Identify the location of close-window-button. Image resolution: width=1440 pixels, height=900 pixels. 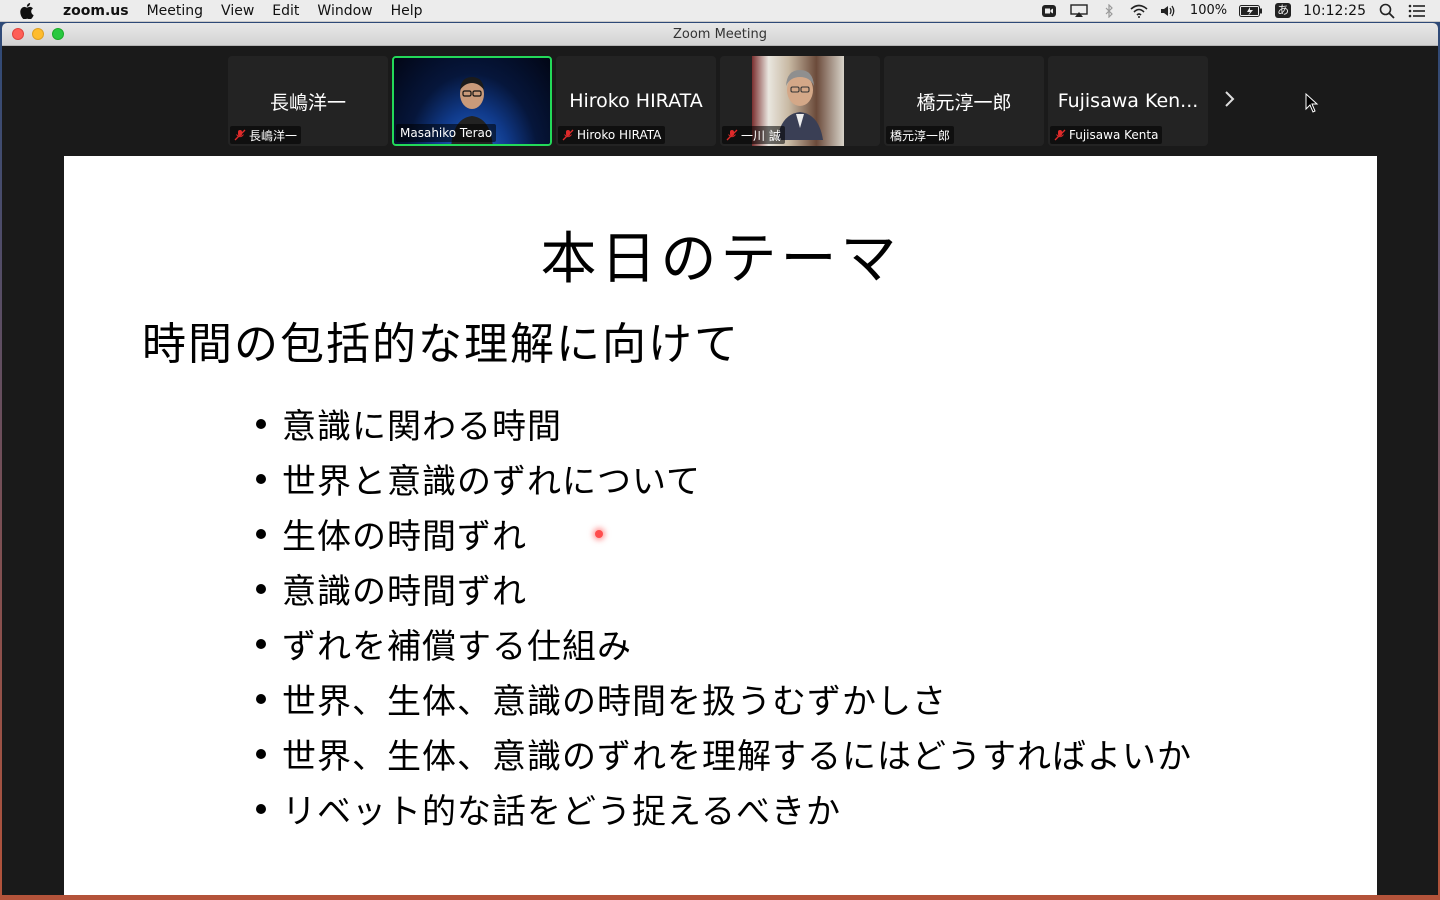
(18, 34).